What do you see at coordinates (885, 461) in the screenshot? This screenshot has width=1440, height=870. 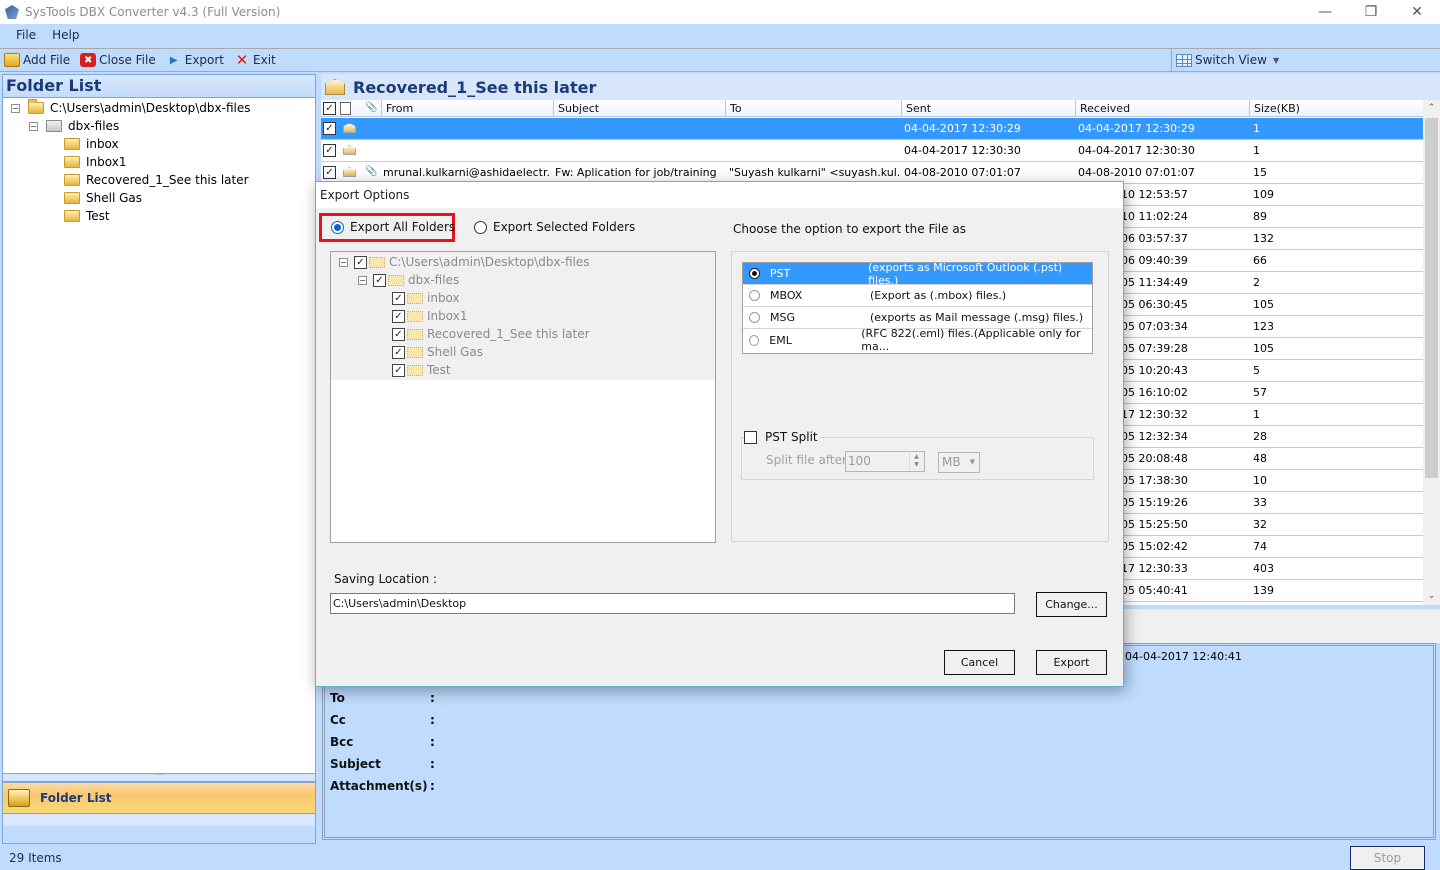 I see `split-size-stepper: 100 ▲ ▼` at bounding box center [885, 461].